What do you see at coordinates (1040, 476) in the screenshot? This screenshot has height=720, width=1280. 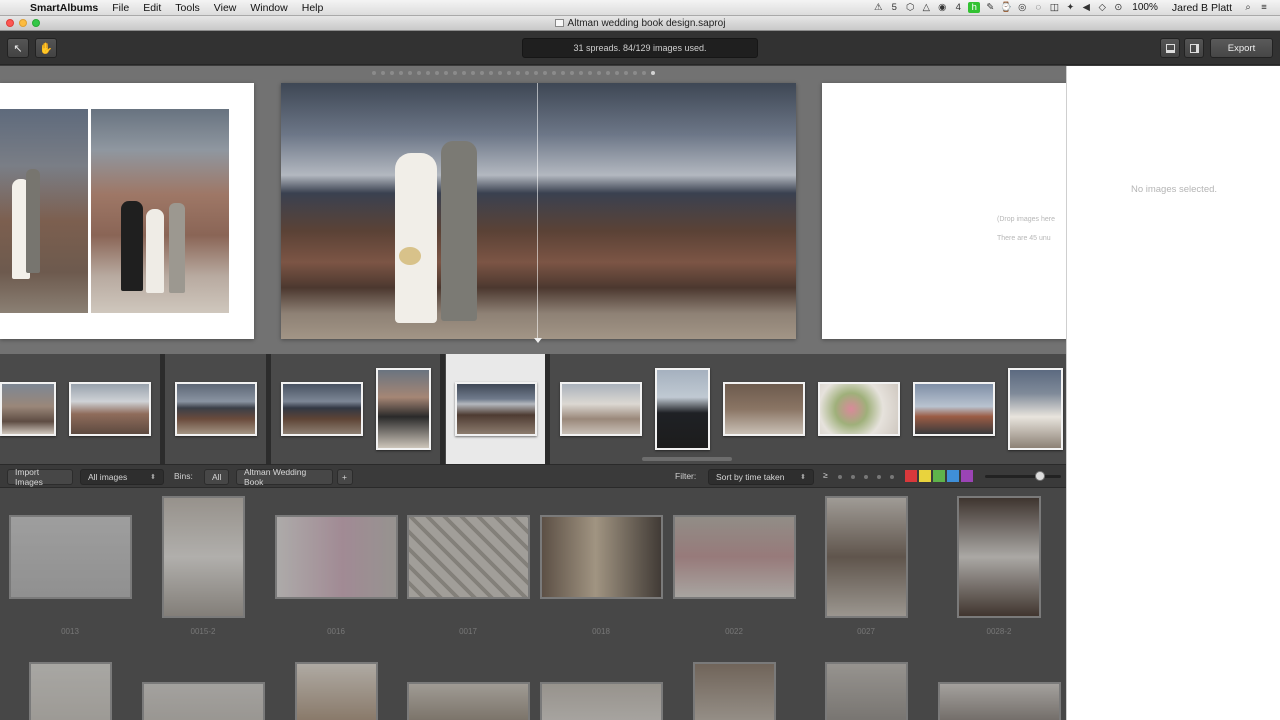 I see `thumbnail-size-slider-knob` at bounding box center [1040, 476].